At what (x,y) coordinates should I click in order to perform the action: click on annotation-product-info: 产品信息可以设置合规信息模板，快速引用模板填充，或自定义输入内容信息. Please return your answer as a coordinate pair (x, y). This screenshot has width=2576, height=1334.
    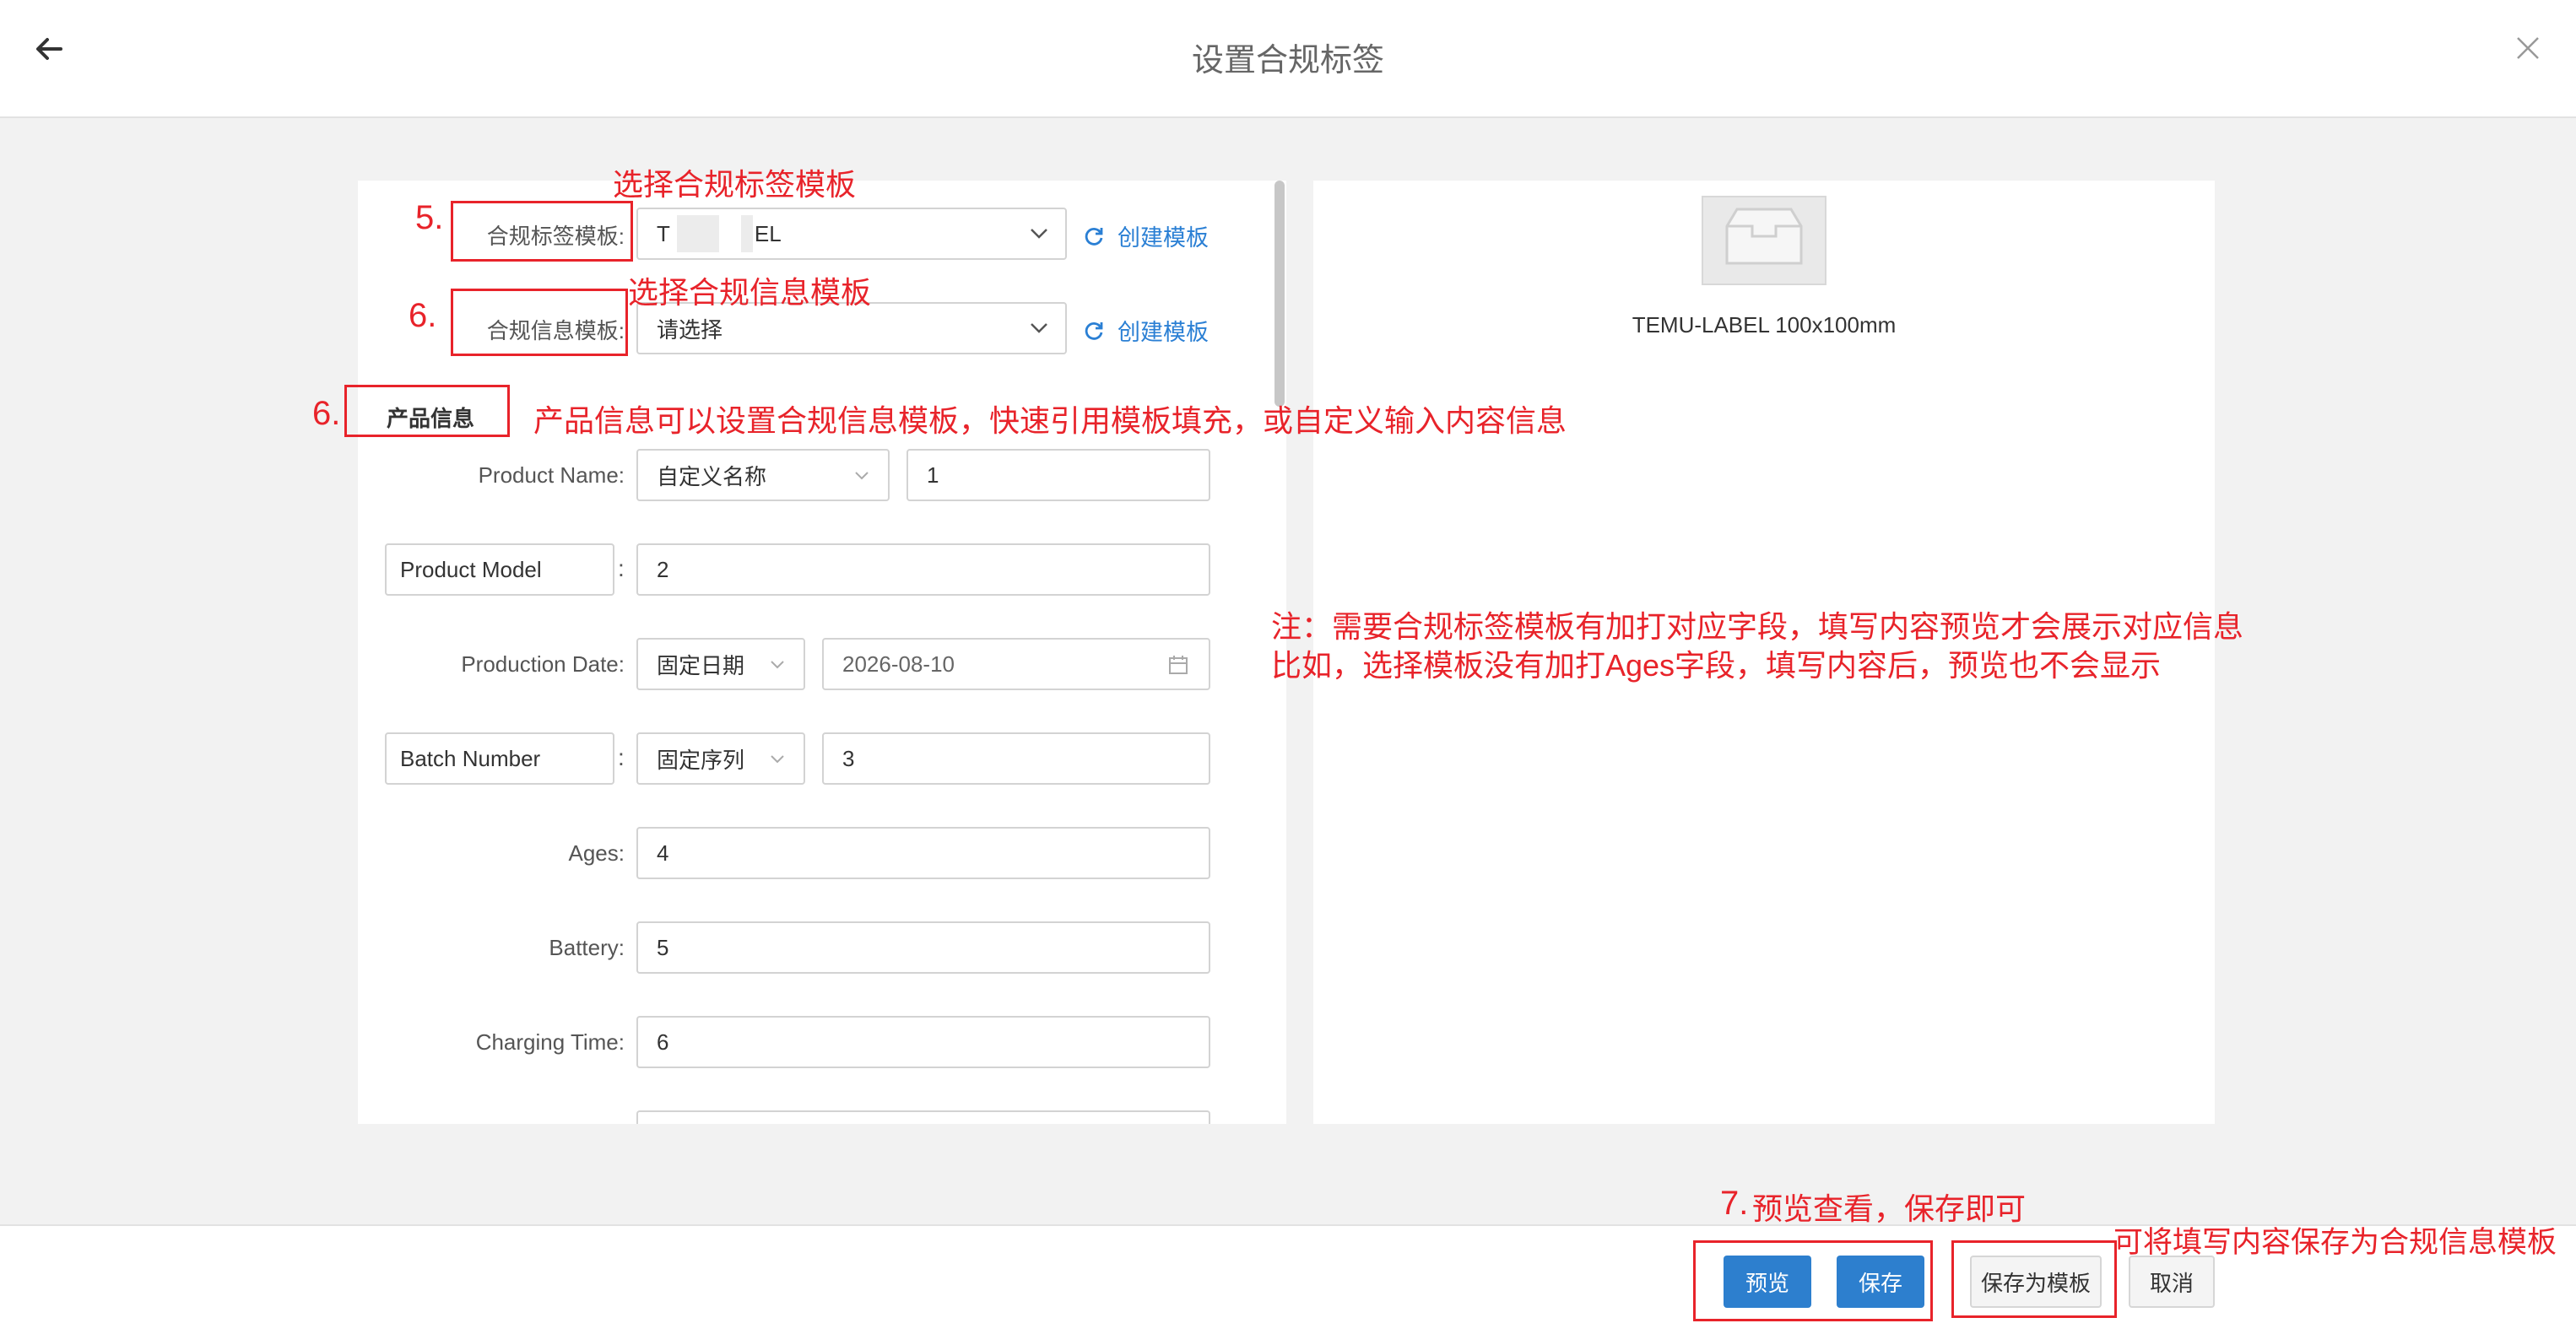
    Looking at the image, I should click on (1050, 420).